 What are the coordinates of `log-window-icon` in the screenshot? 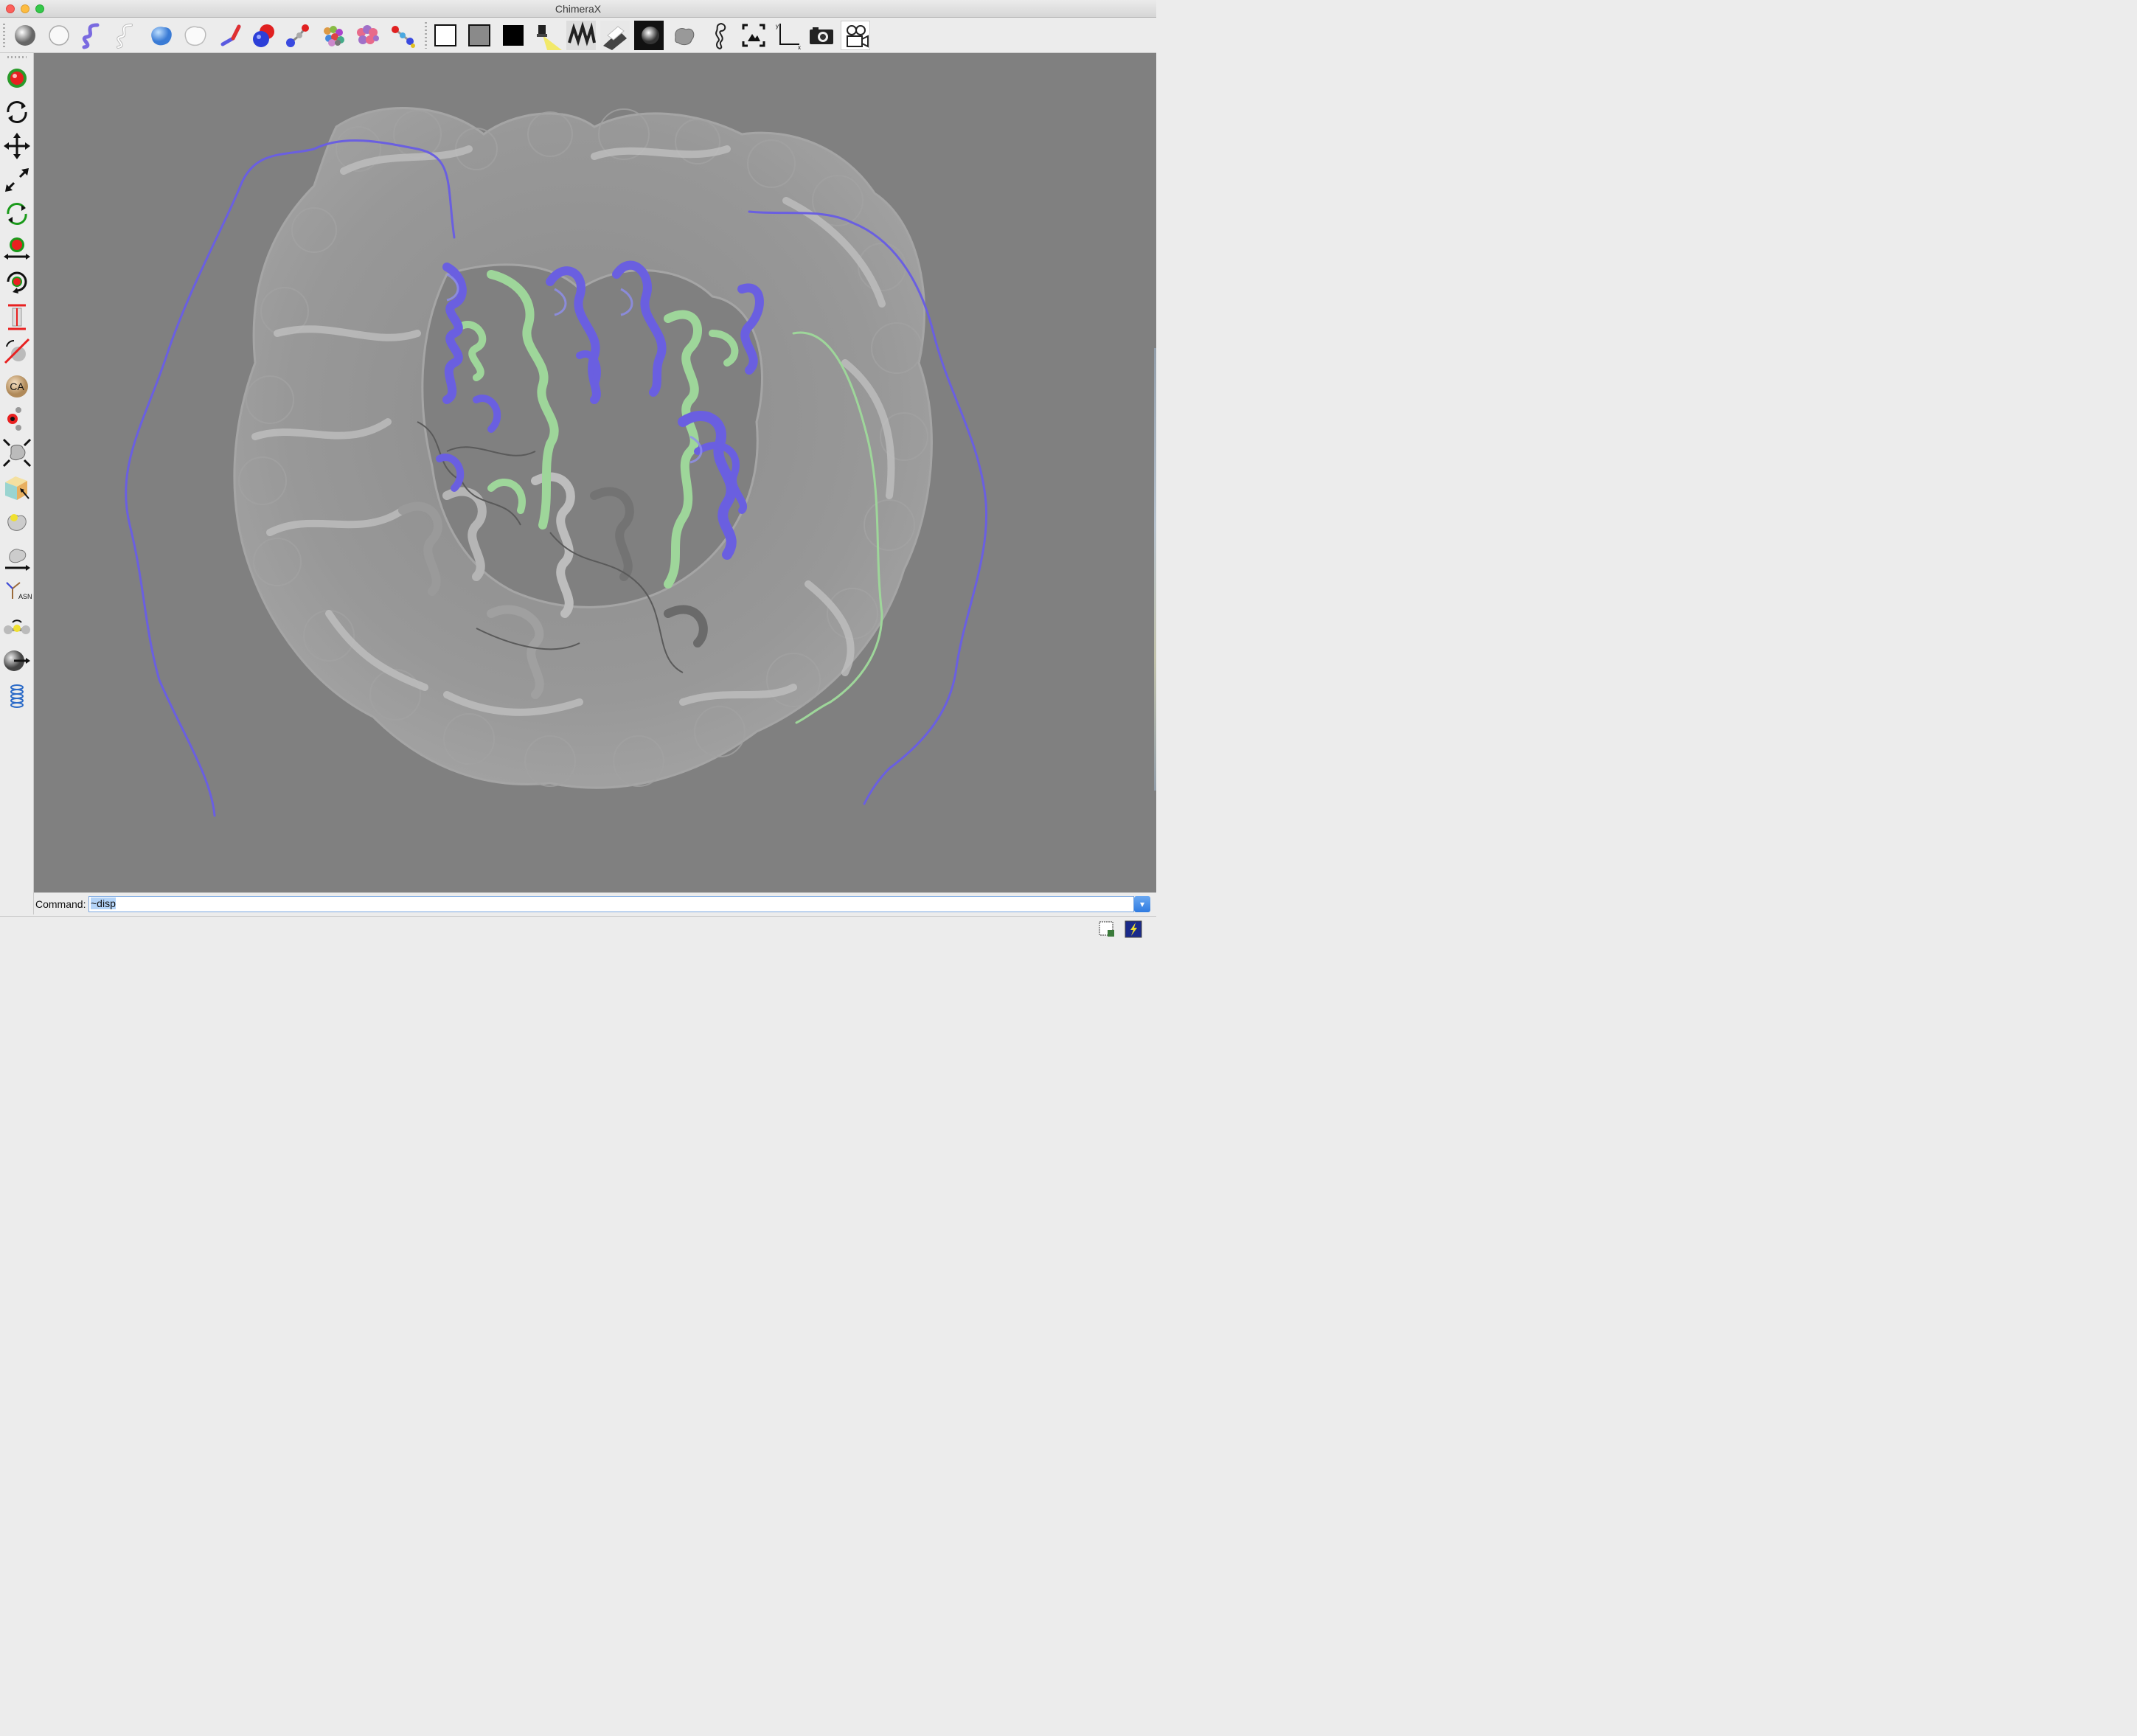 It's located at (1106, 930).